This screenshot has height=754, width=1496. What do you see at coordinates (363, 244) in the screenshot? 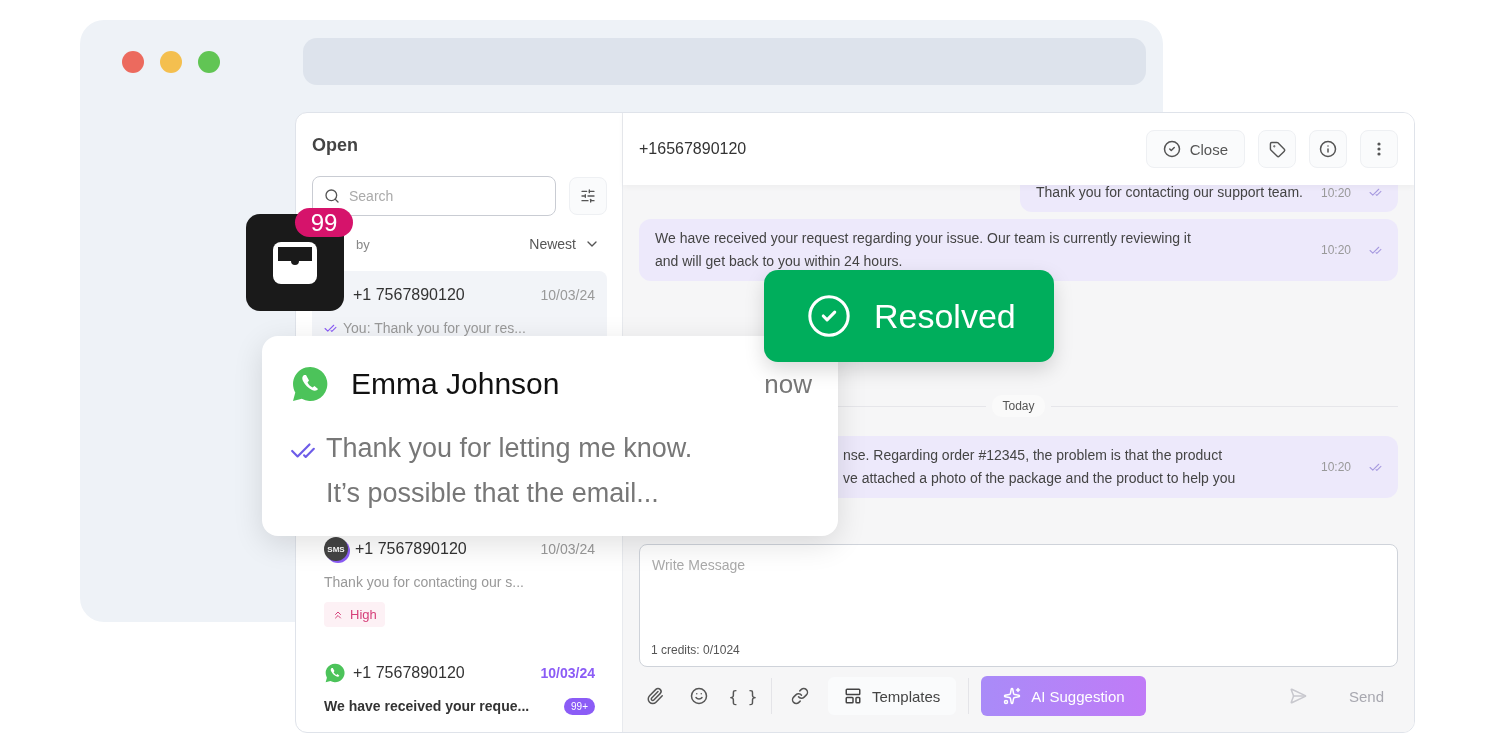
I see `sort-label: by` at bounding box center [363, 244].